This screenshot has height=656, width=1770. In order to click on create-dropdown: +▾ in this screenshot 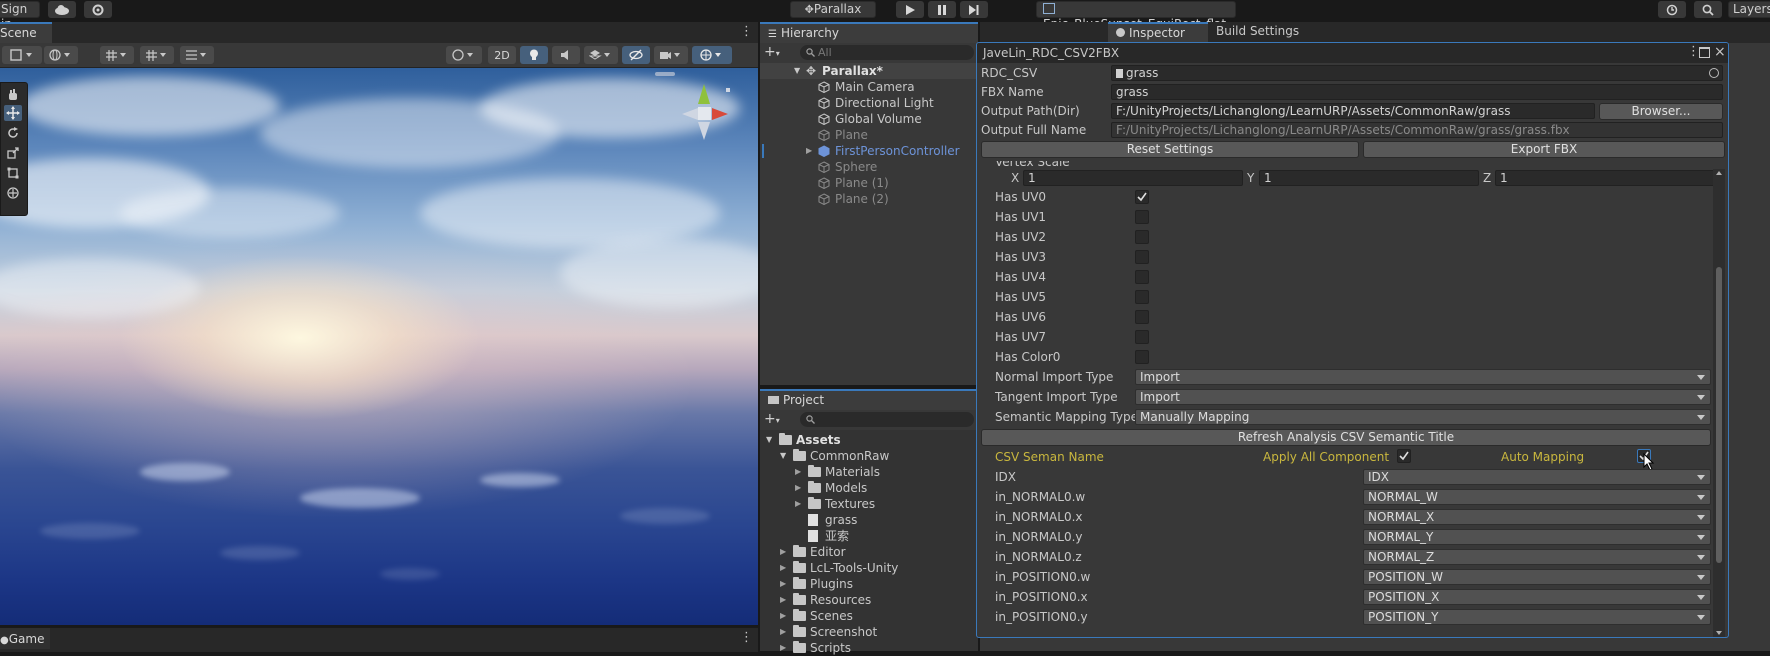, I will do `click(772, 53)`.